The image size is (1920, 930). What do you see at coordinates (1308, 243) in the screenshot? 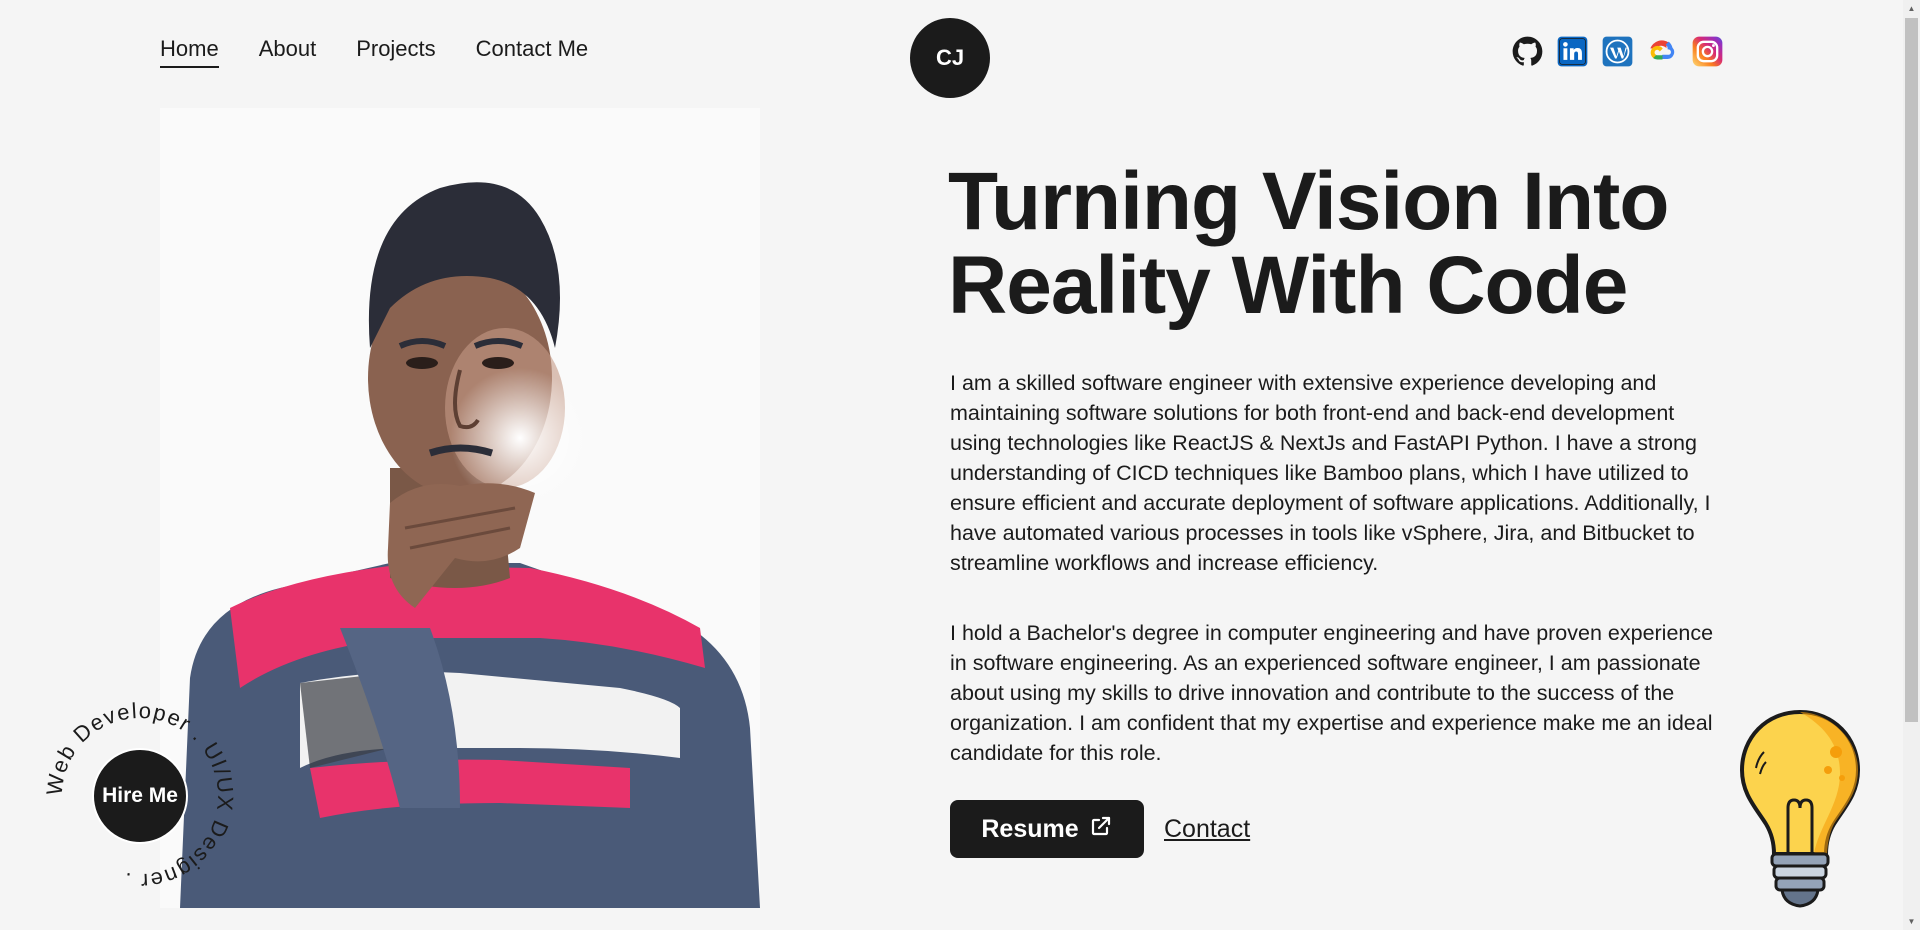
I see `hero-headline: Turning Vision Into Reality With Code` at bounding box center [1308, 243].